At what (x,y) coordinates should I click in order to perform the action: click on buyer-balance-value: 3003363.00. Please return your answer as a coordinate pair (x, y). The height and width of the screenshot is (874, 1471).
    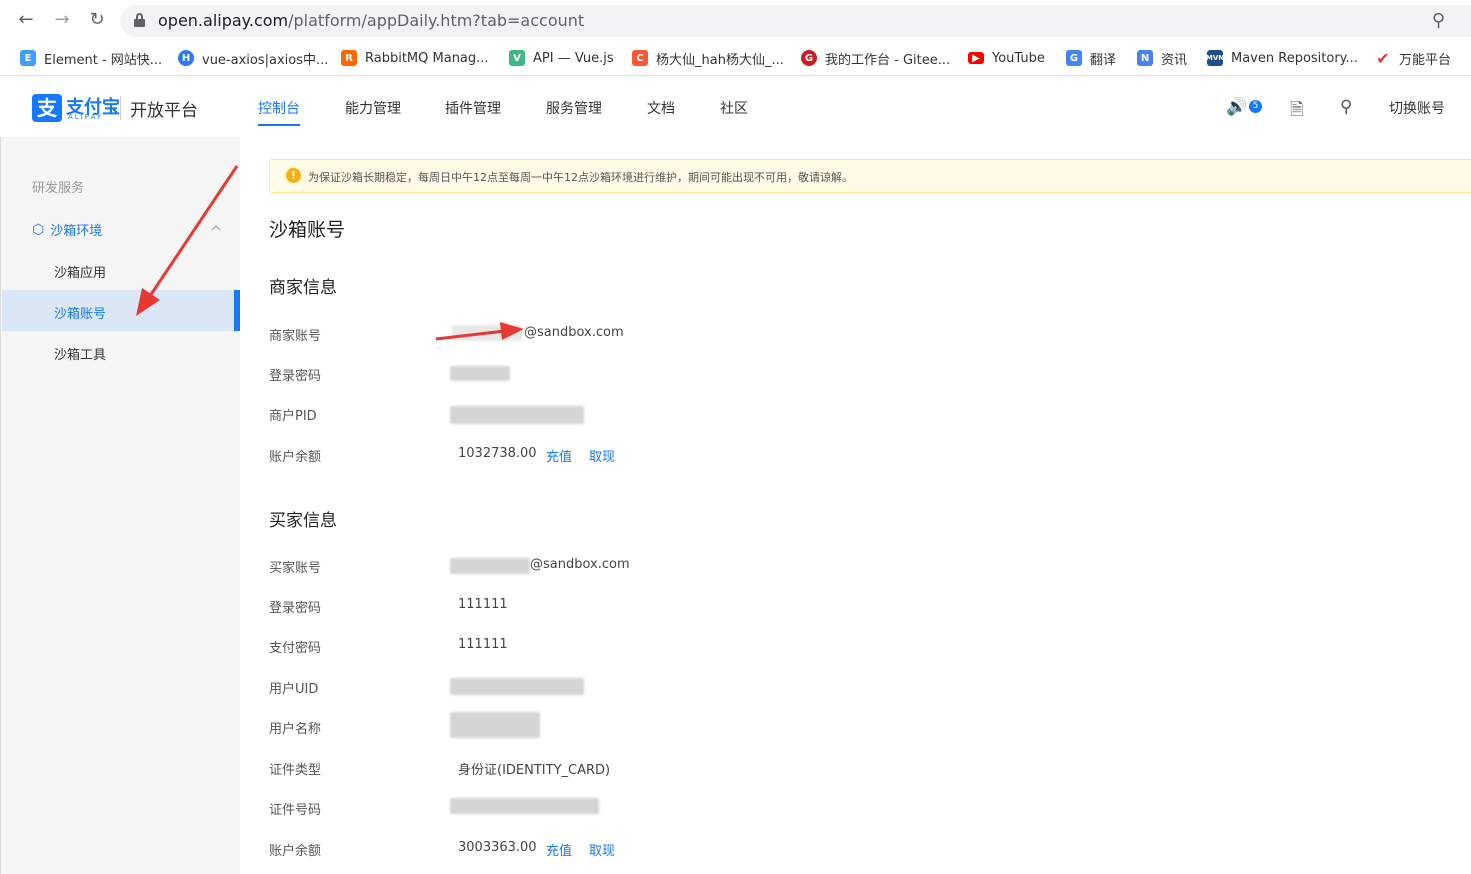
    Looking at the image, I should click on (497, 847).